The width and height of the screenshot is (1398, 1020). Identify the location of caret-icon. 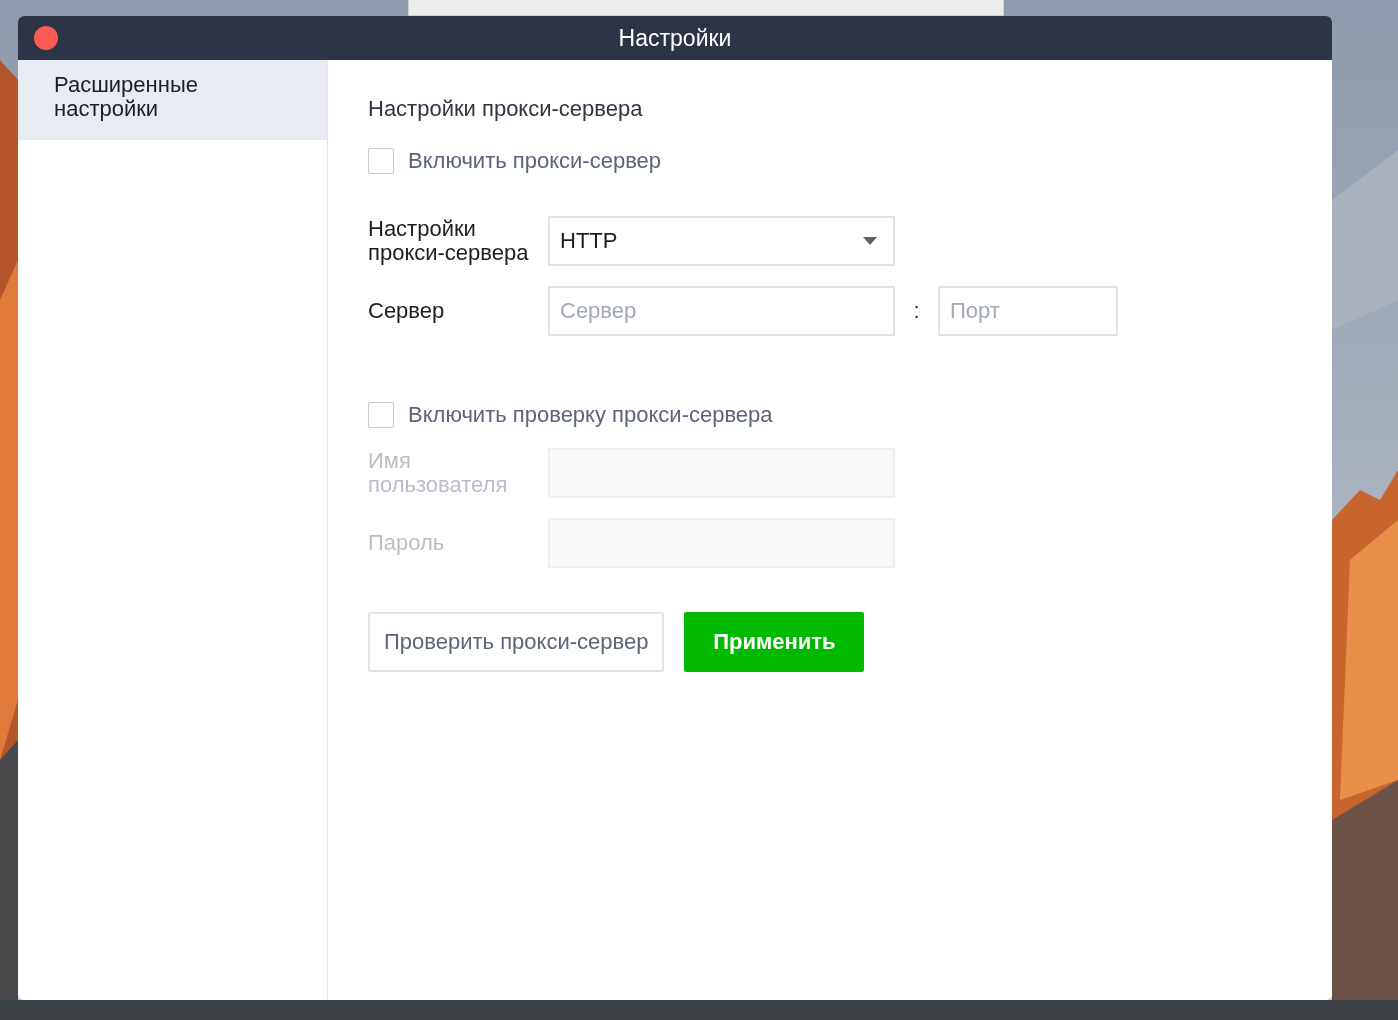
(870, 241).